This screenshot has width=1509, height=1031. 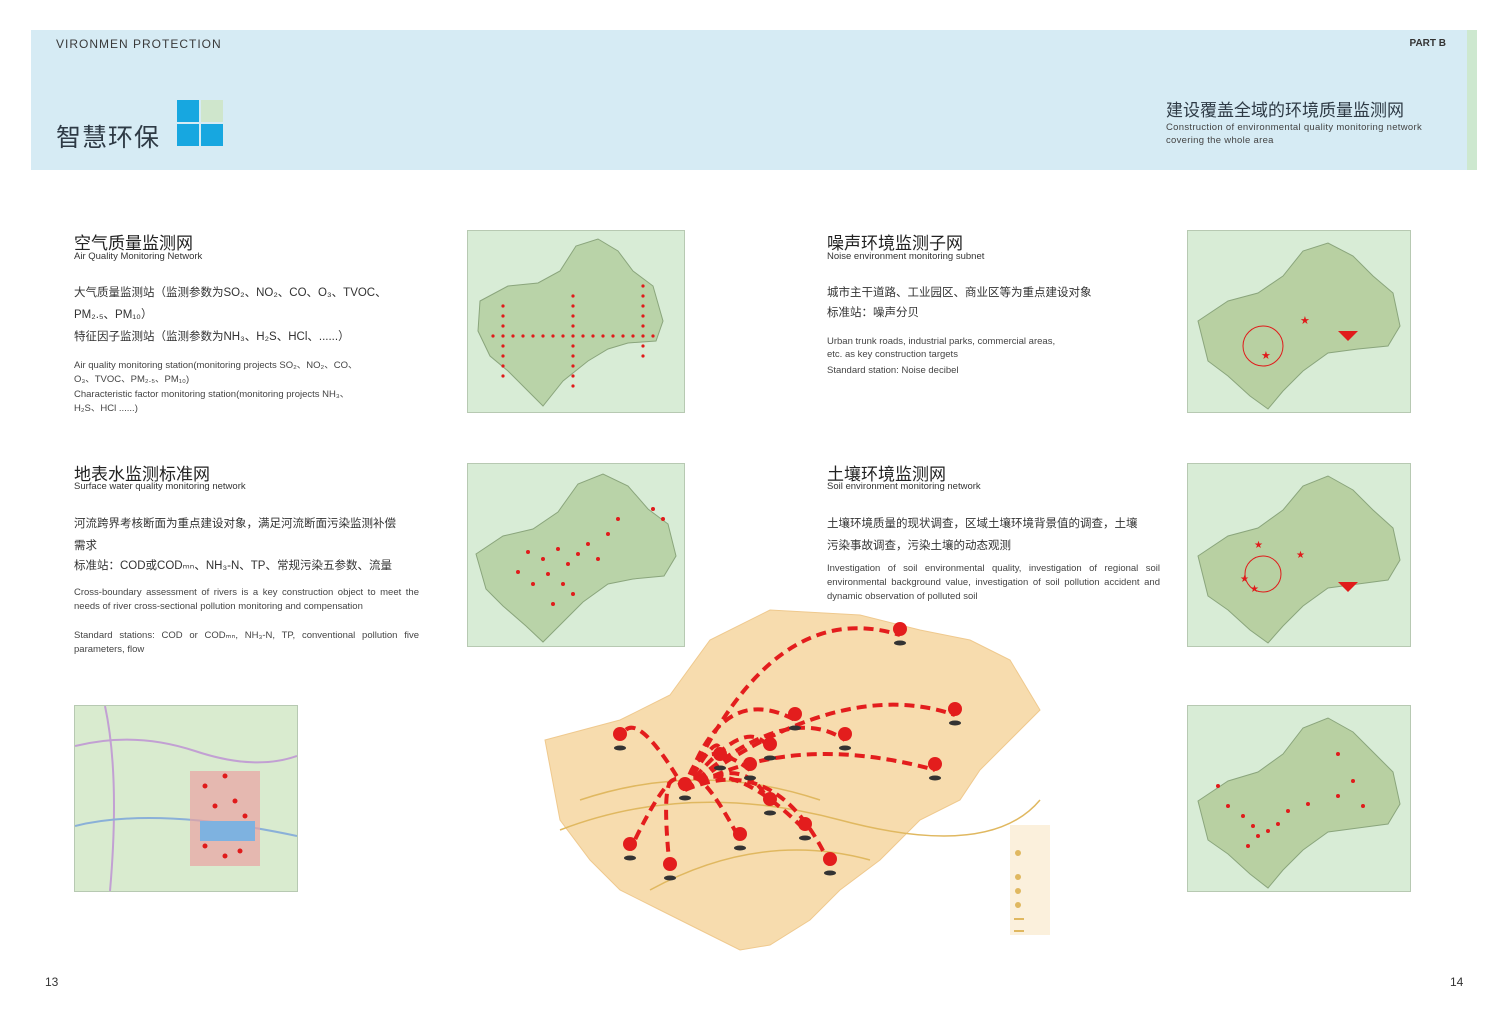 I want to click on distribution-map, so click(x=1299, y=798).